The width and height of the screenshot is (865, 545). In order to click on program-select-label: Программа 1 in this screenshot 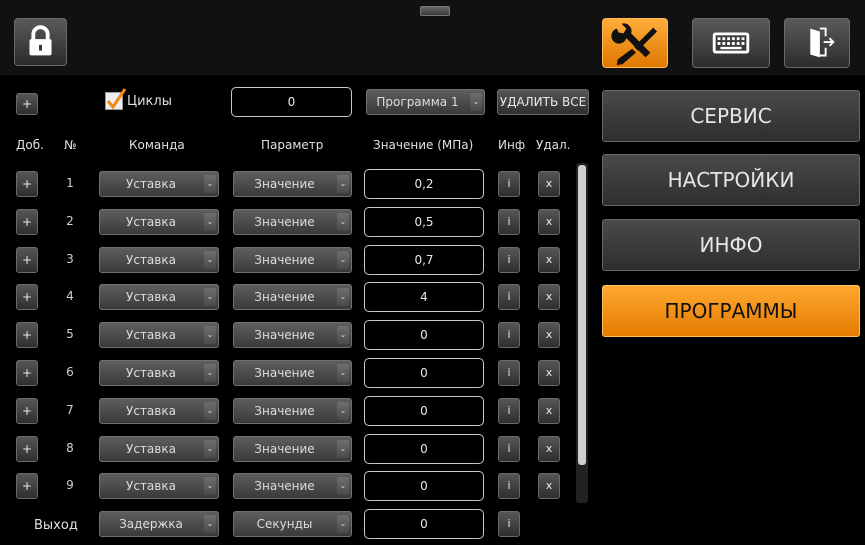, I will do `click(417, 102)`.